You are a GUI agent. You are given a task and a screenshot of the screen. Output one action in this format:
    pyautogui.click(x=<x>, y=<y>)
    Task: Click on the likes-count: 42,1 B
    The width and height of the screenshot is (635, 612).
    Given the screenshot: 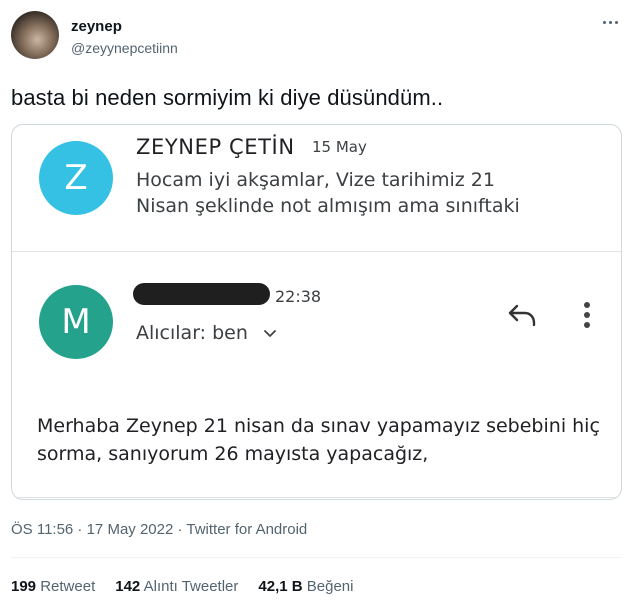 What is the action you would take?
    pyautogui.click(x=280, y=586)
    